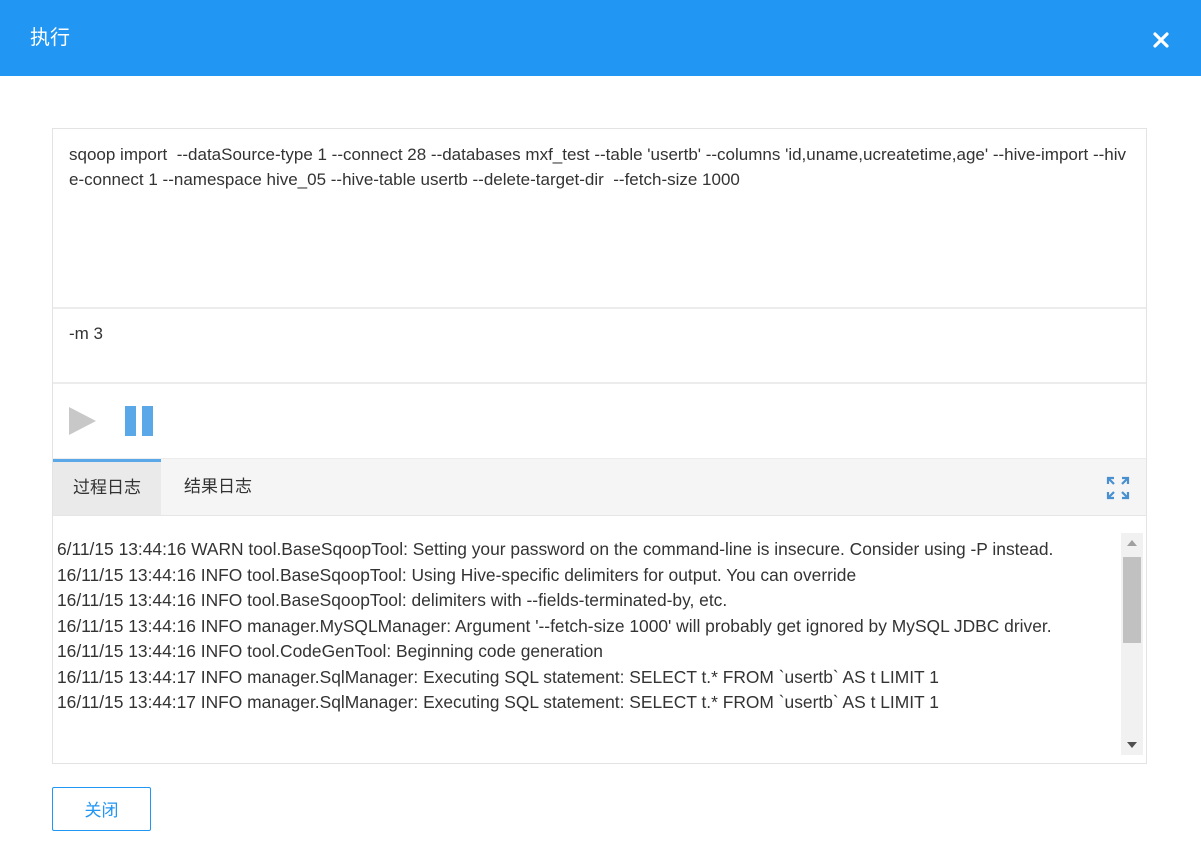  What do you see at coordinates (1118, 488) in the screenshot?
I see `fullscreen-icon` at bounding box center [1118, 488].